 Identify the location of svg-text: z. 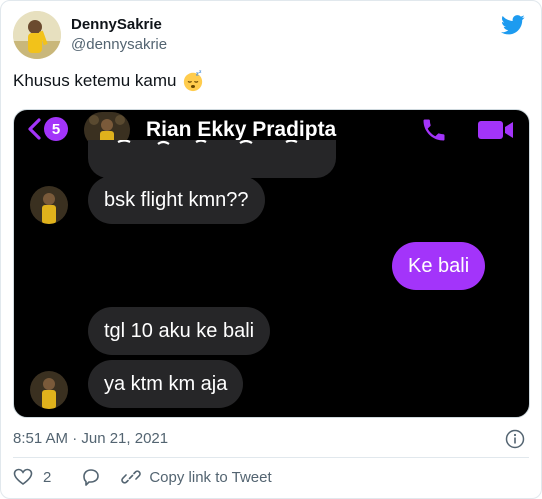
(200, 72).